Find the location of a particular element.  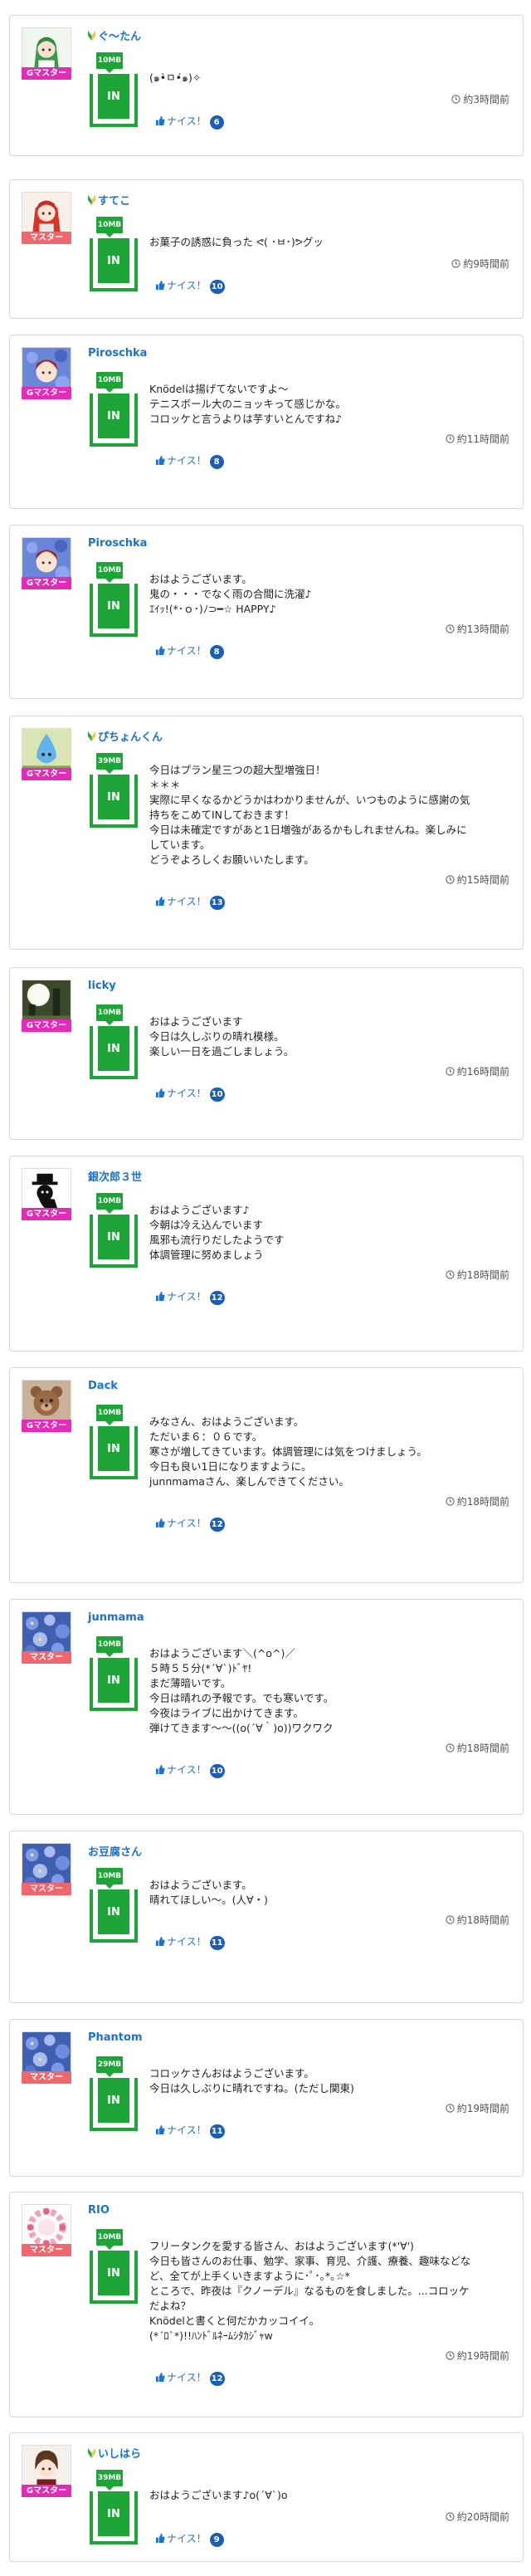

message-line: 今朝は冷え込んでいます is located at coordinates (206, 1225).